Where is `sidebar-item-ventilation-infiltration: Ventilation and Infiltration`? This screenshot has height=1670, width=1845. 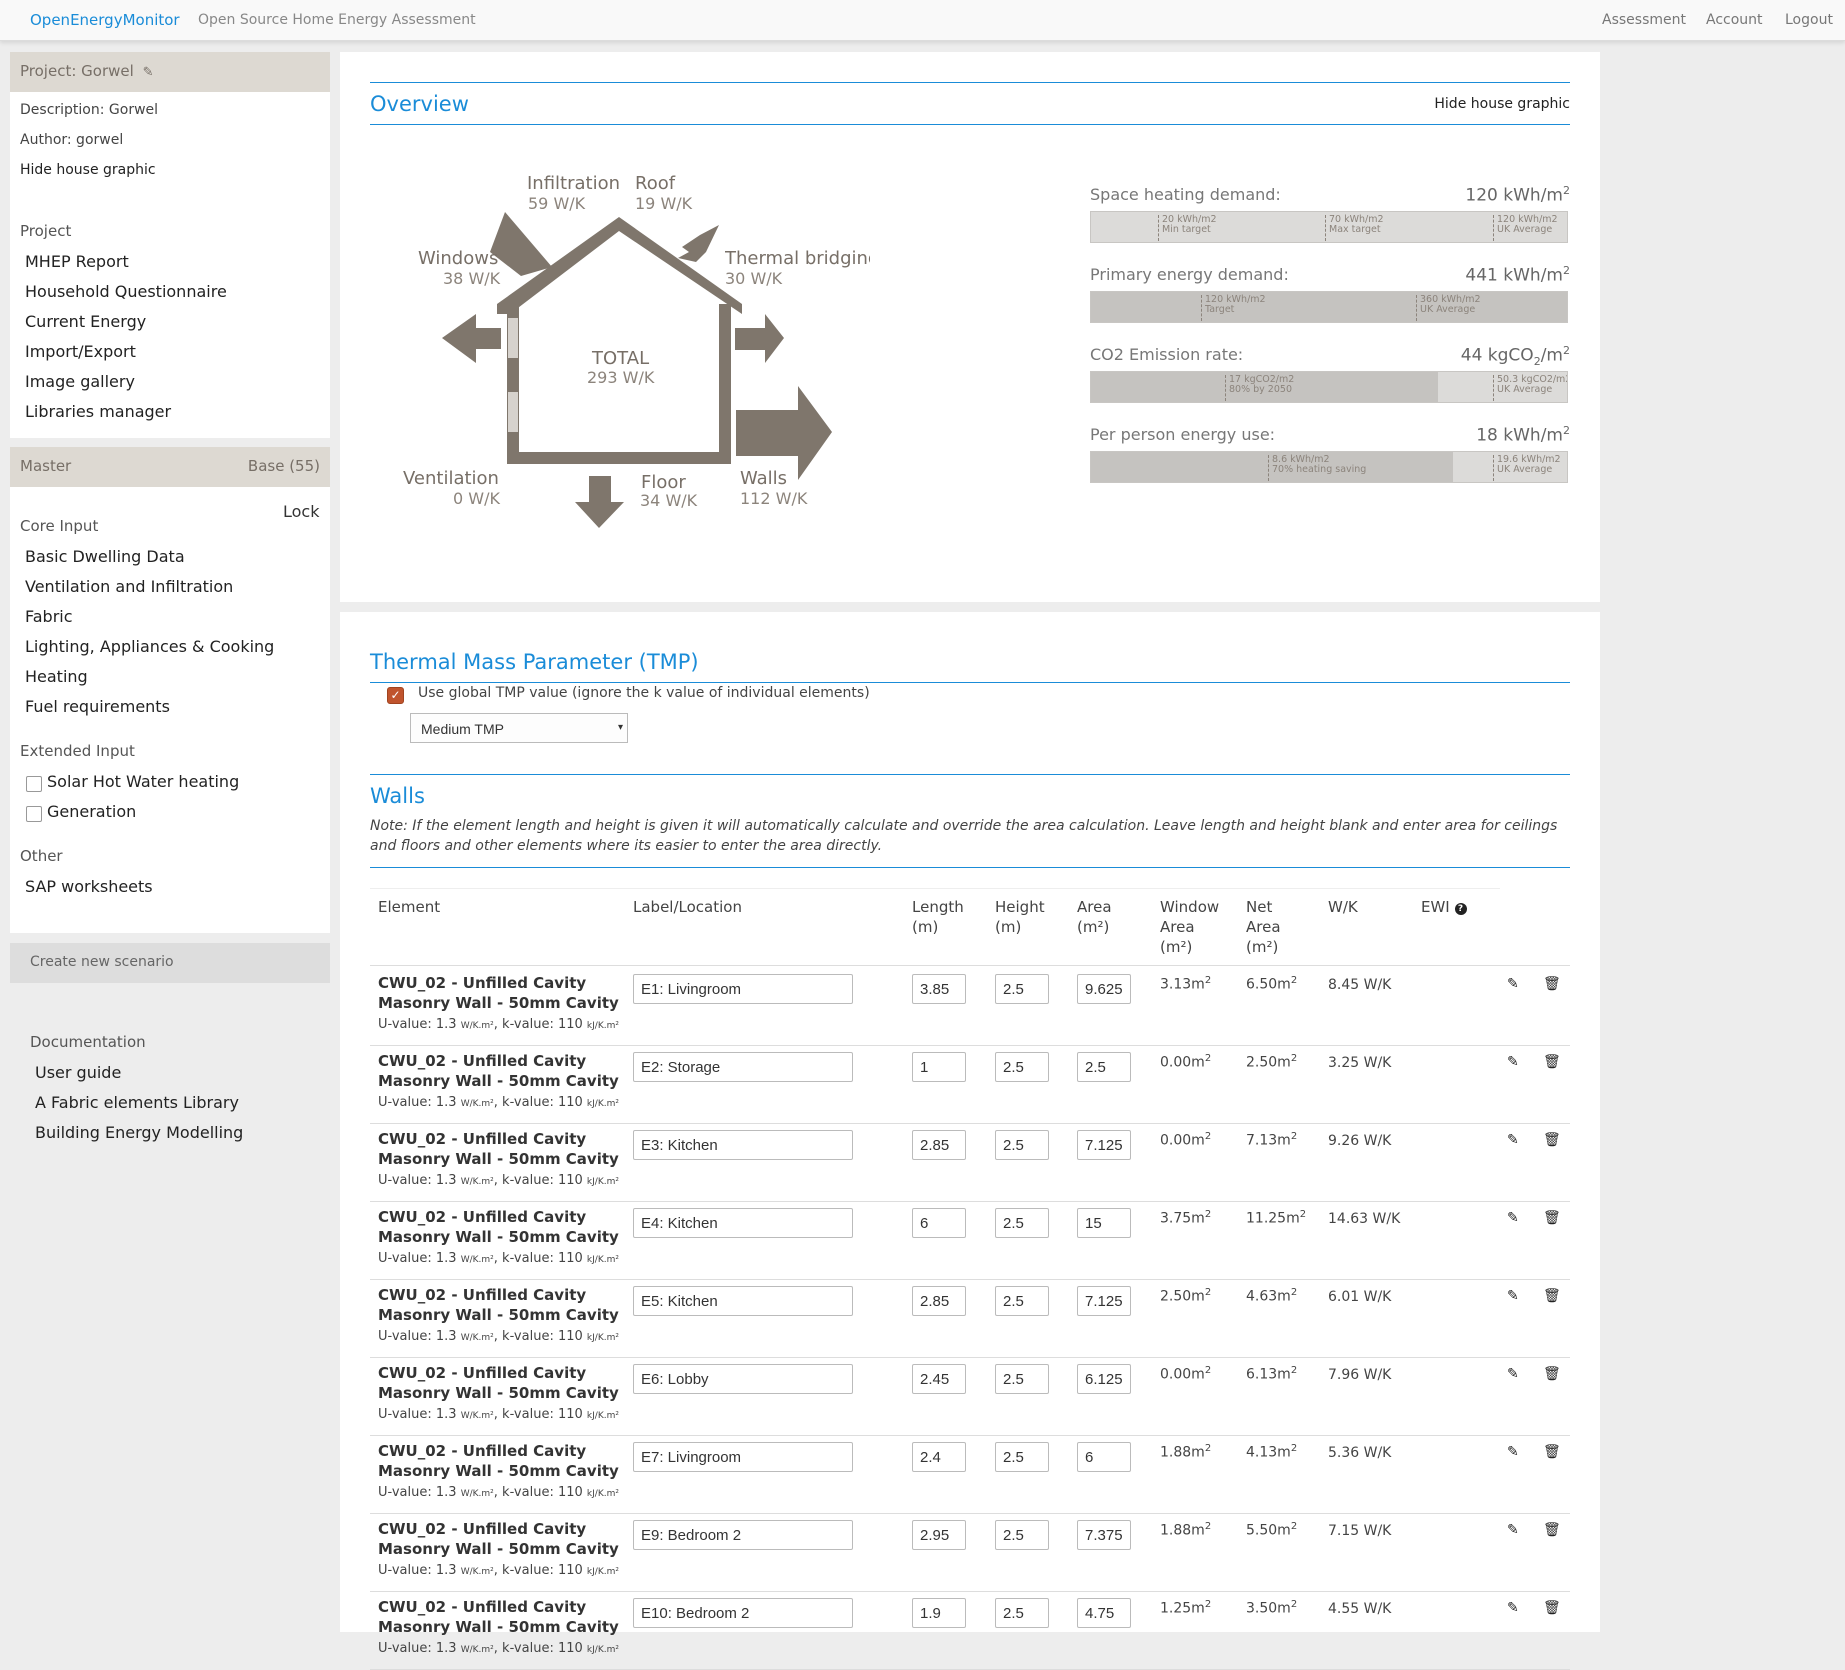 sidebar-item-ventilation-infiltration: Ventilation and Infiltration is located at coordinates (129, 586).